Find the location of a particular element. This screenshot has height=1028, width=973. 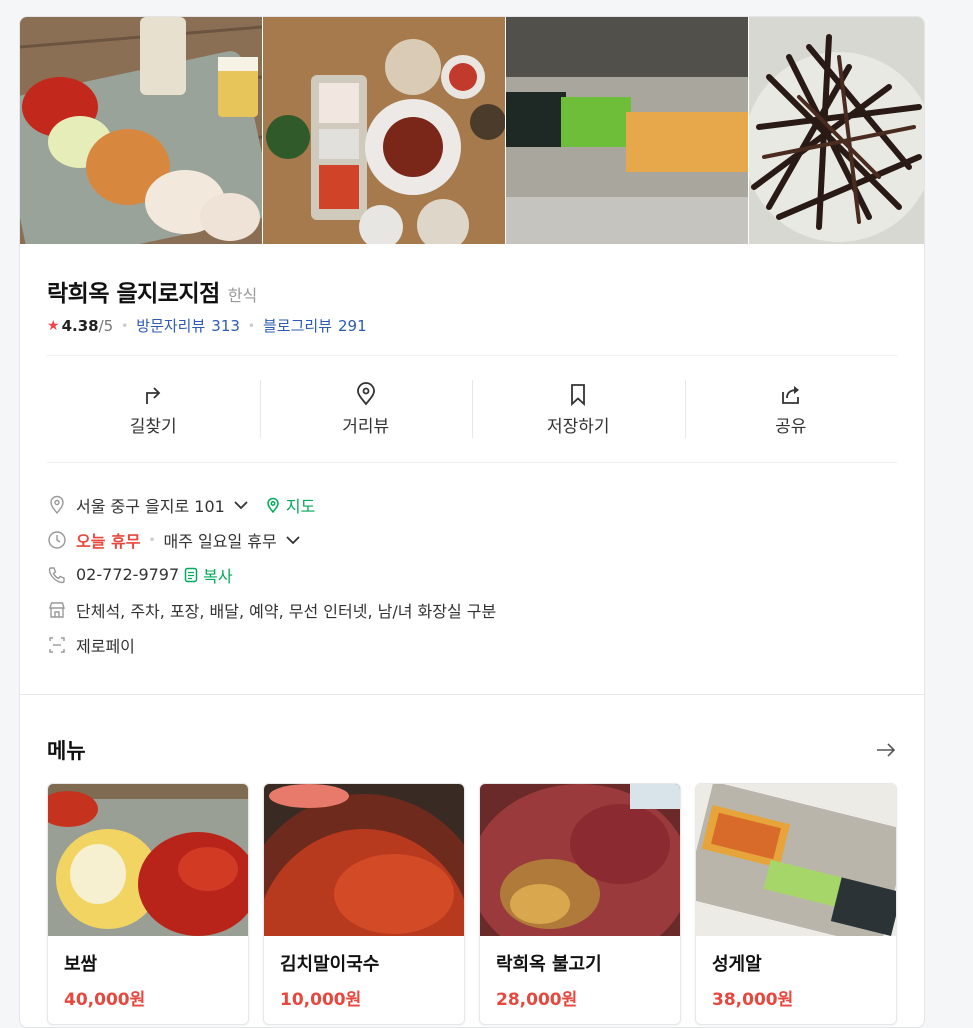

share-icon is located at coordinates (790, 394).